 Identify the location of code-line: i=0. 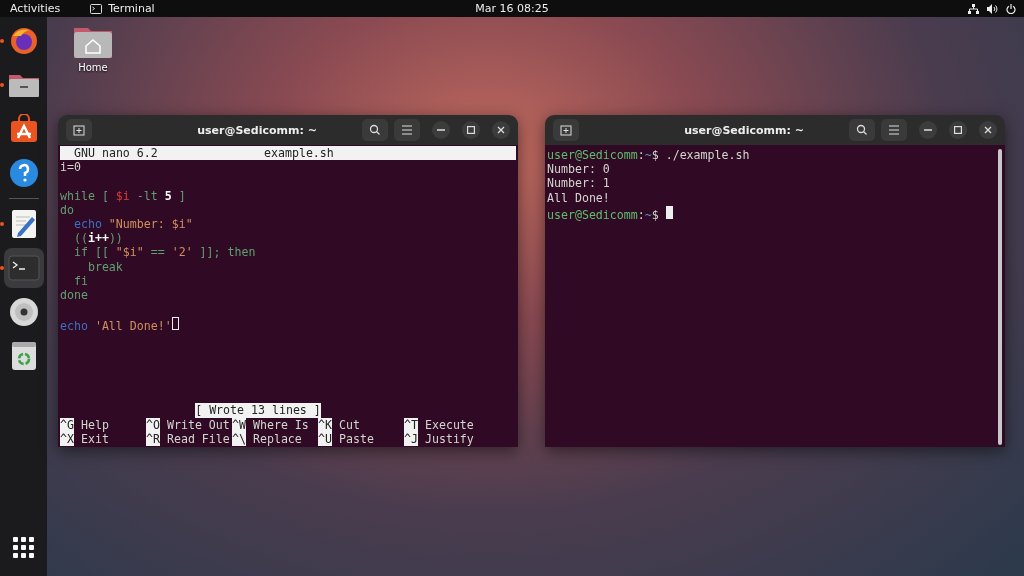
(70, 167).